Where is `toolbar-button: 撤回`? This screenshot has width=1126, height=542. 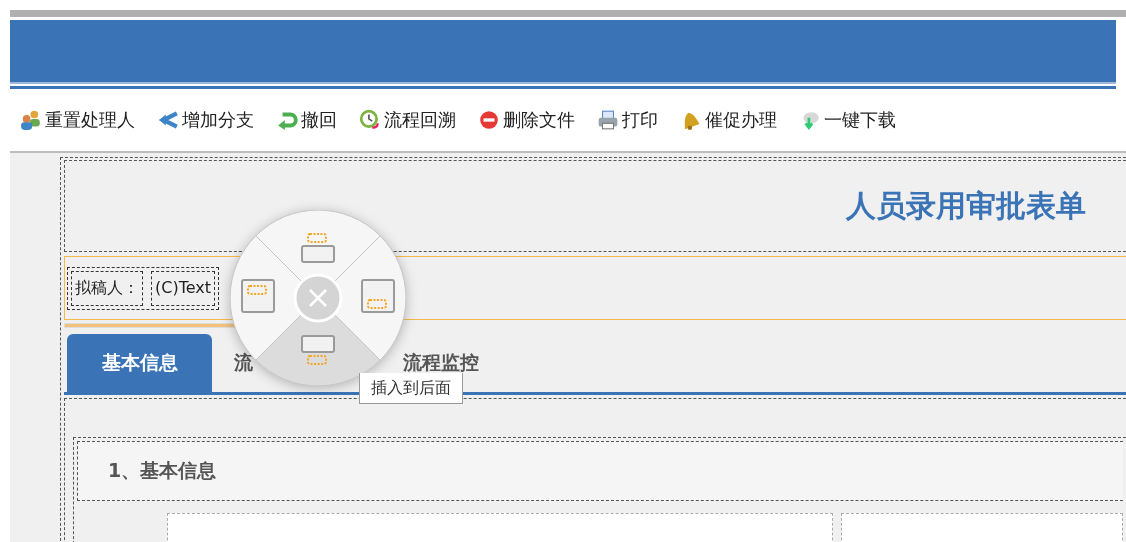
toolbar-button: 撤回 is located at coordinates (306, 120).